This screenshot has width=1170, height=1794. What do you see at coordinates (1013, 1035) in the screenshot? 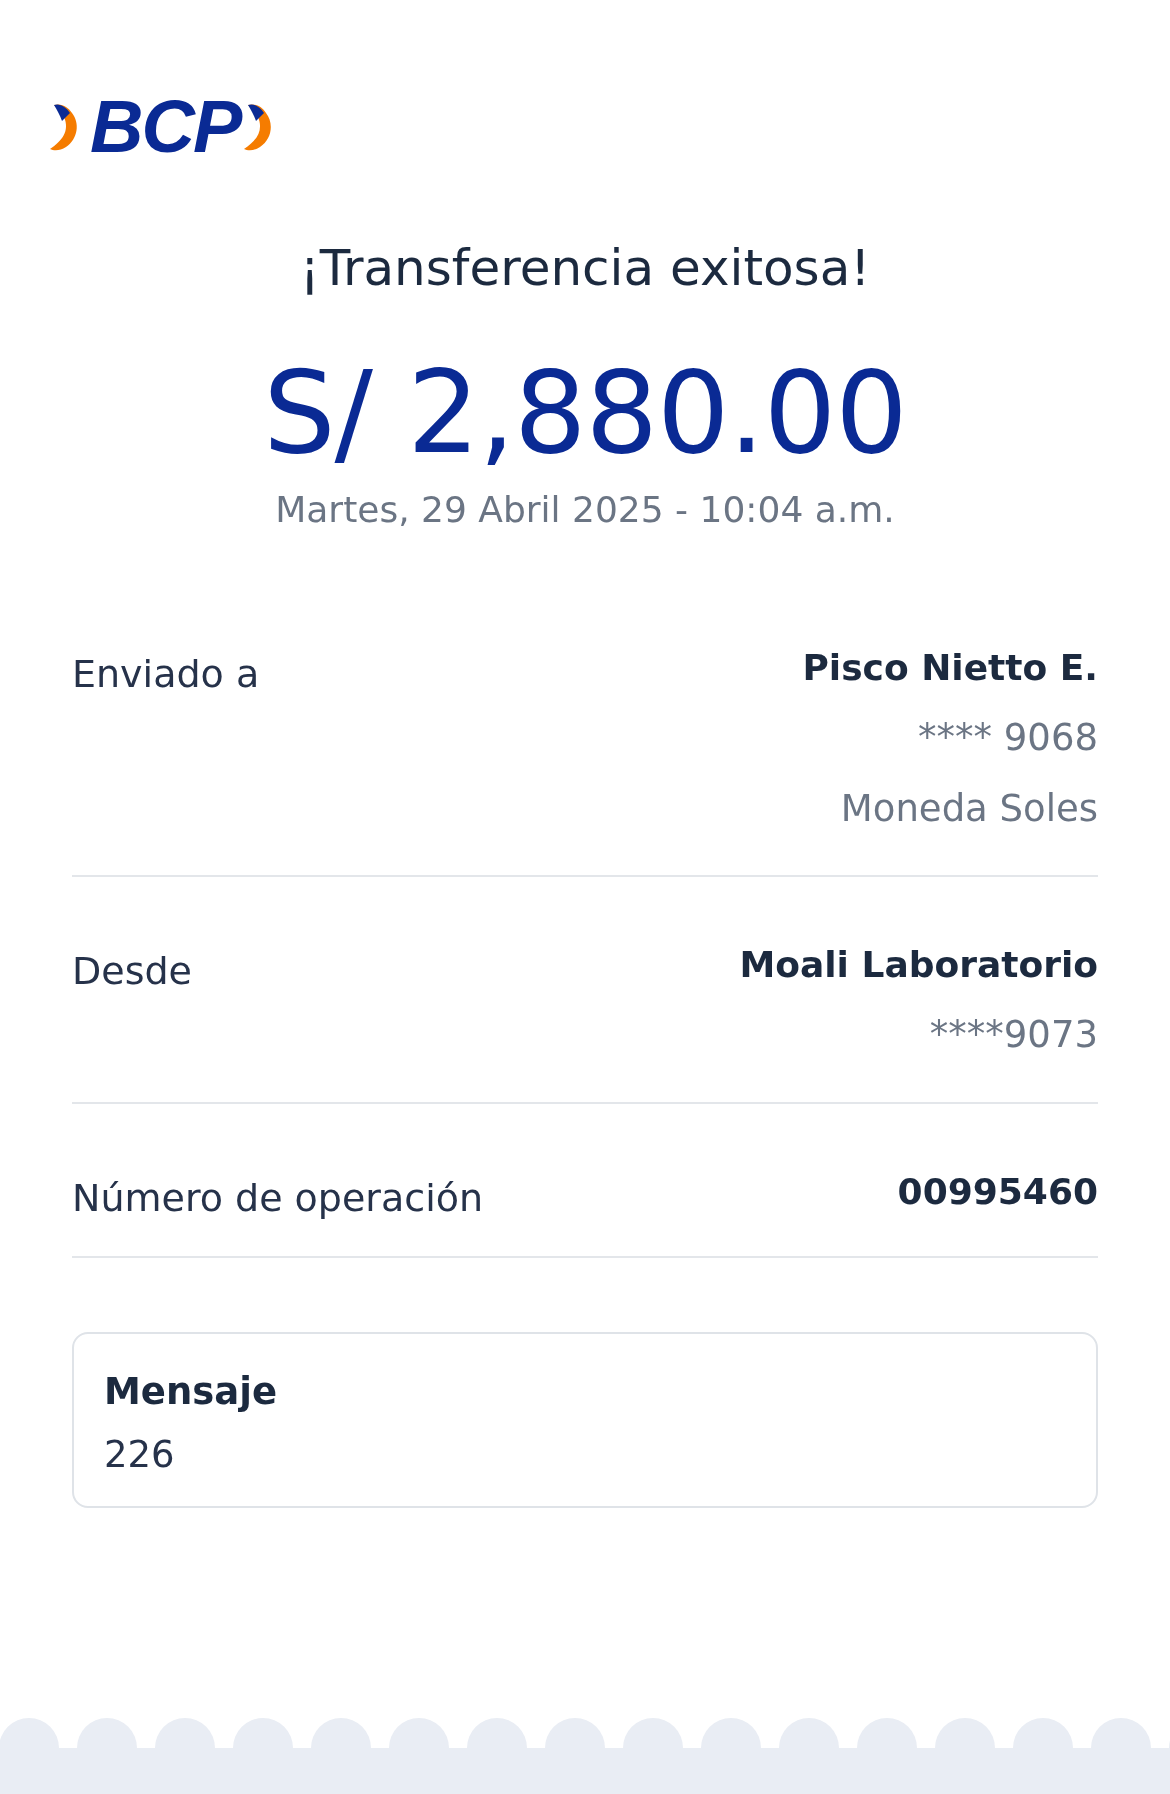
I see `detail-value: ****9073` at bounding box center [1013, 1035].